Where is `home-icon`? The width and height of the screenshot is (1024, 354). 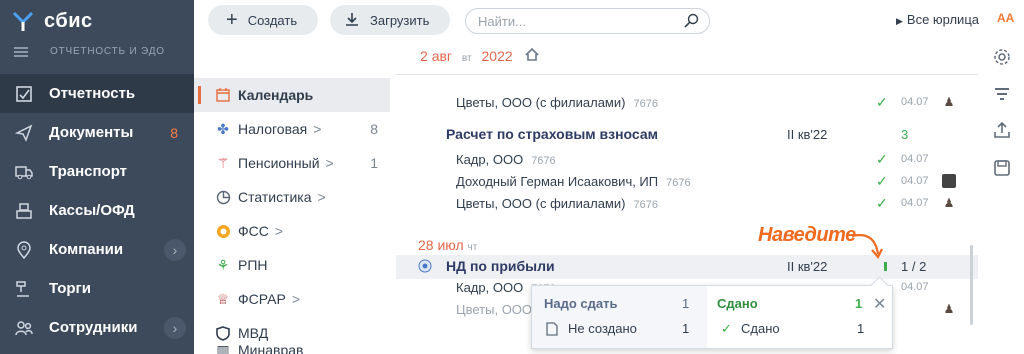
home-icon is located at coordinates (531, 55).